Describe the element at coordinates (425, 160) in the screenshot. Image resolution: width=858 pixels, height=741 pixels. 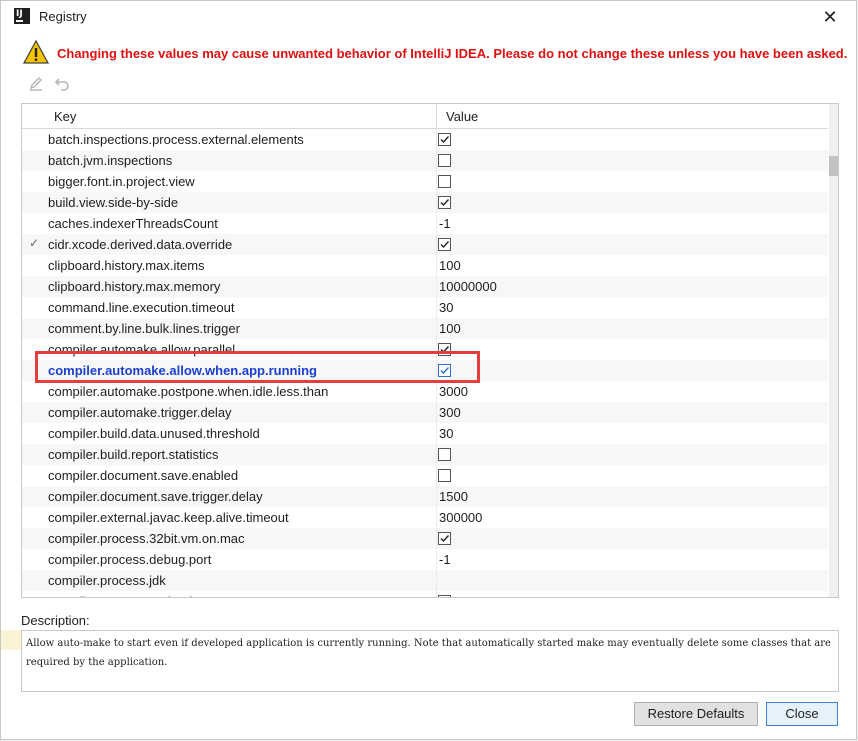
I see `table-row: batch.jvm.inspections` at that location.